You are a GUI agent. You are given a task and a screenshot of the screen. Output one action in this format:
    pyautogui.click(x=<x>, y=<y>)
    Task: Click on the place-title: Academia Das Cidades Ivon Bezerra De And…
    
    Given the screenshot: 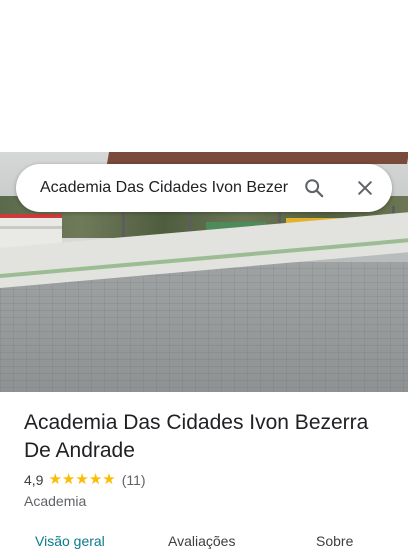 What is the action you would take?
    pyautogui.click(x=196, y=436)
    